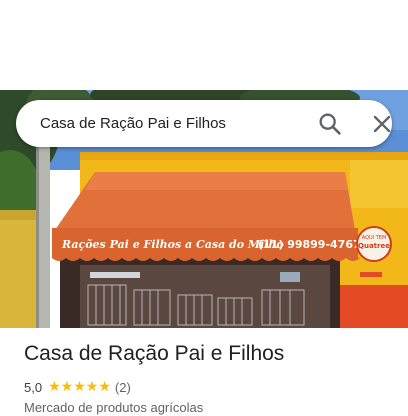 The image size is (408, 416). Describe the element at coordinates (209, 354) in the screenshot. I see `place-title: Casa de Ração Pai e Filhos` at that location.